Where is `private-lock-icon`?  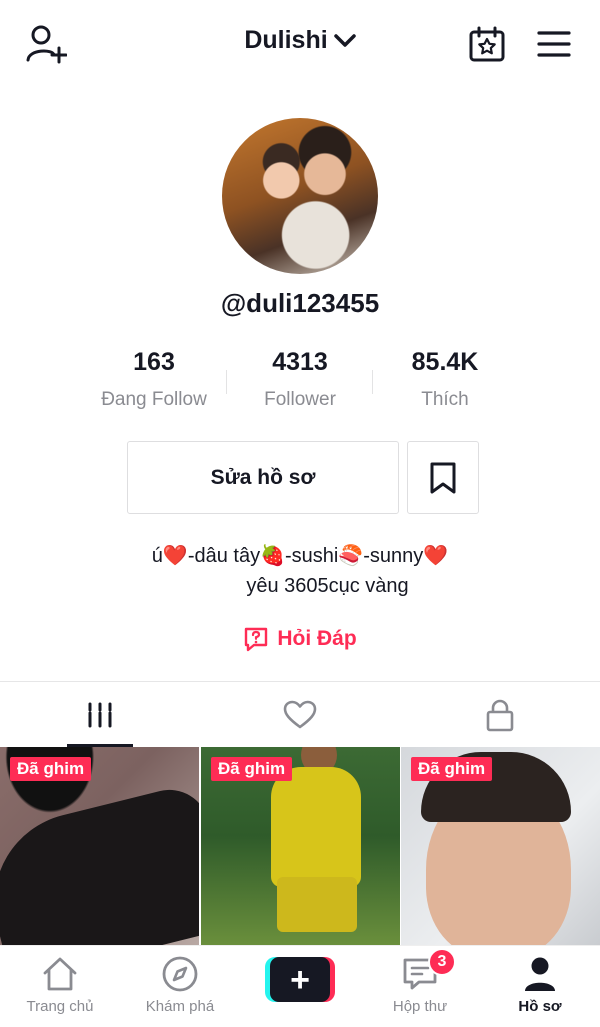 private-lock-icon is located at coordinates (500, 715).